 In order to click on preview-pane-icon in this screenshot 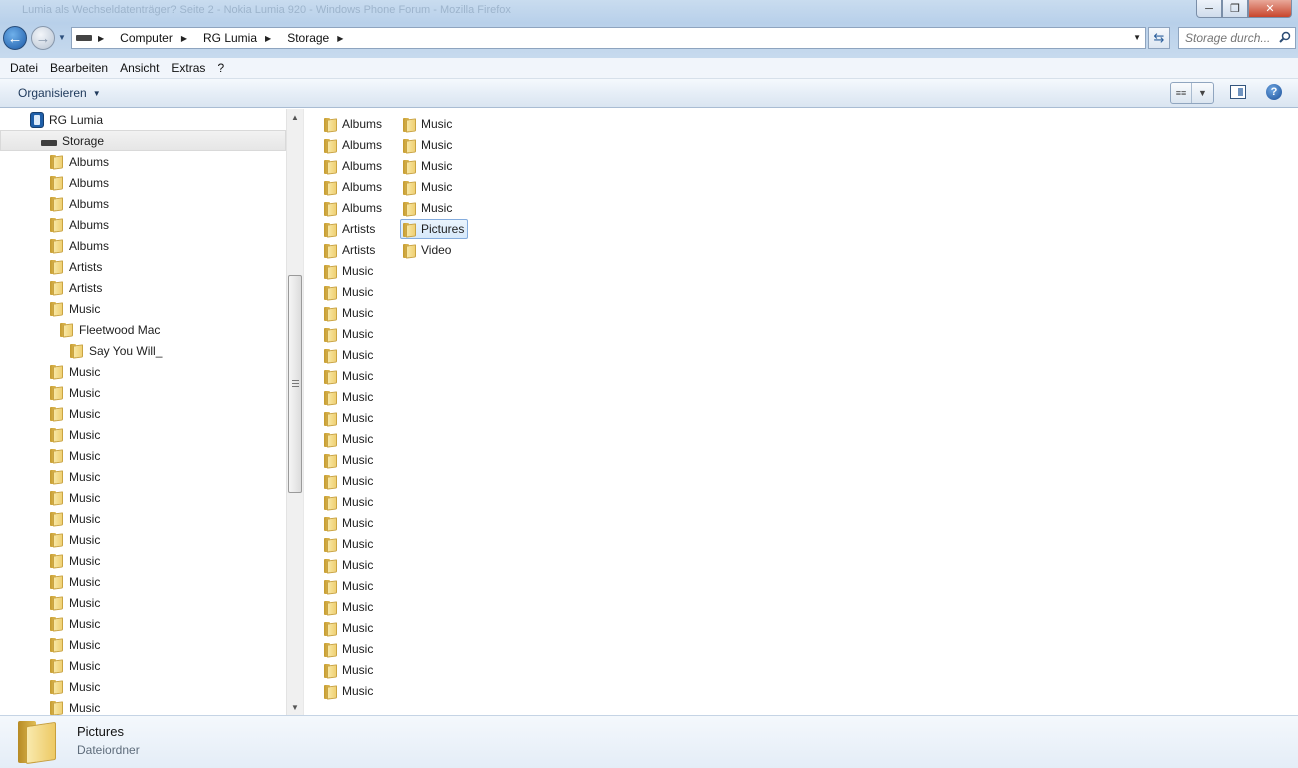, I will do `click(1238, 92)`.